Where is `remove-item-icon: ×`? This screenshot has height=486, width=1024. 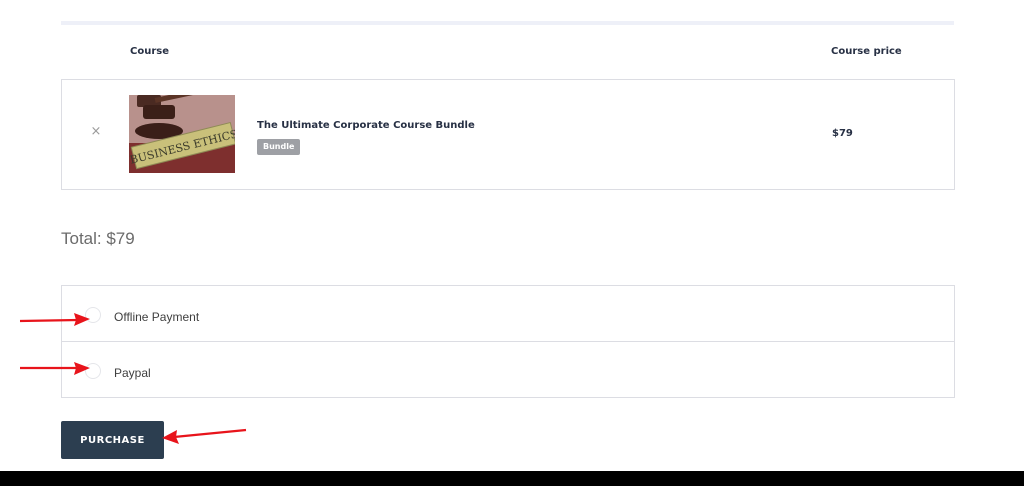 remove-item-icon: × is located at coordinates (96, 132).